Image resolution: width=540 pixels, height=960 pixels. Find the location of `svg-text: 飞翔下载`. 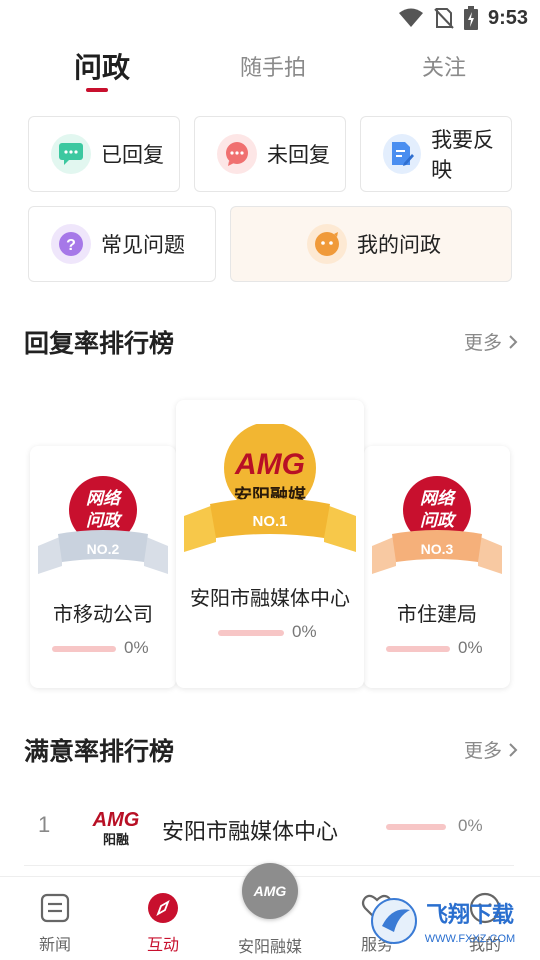

svg-text: 飞翔下载 is located at coordinates (470, 915).